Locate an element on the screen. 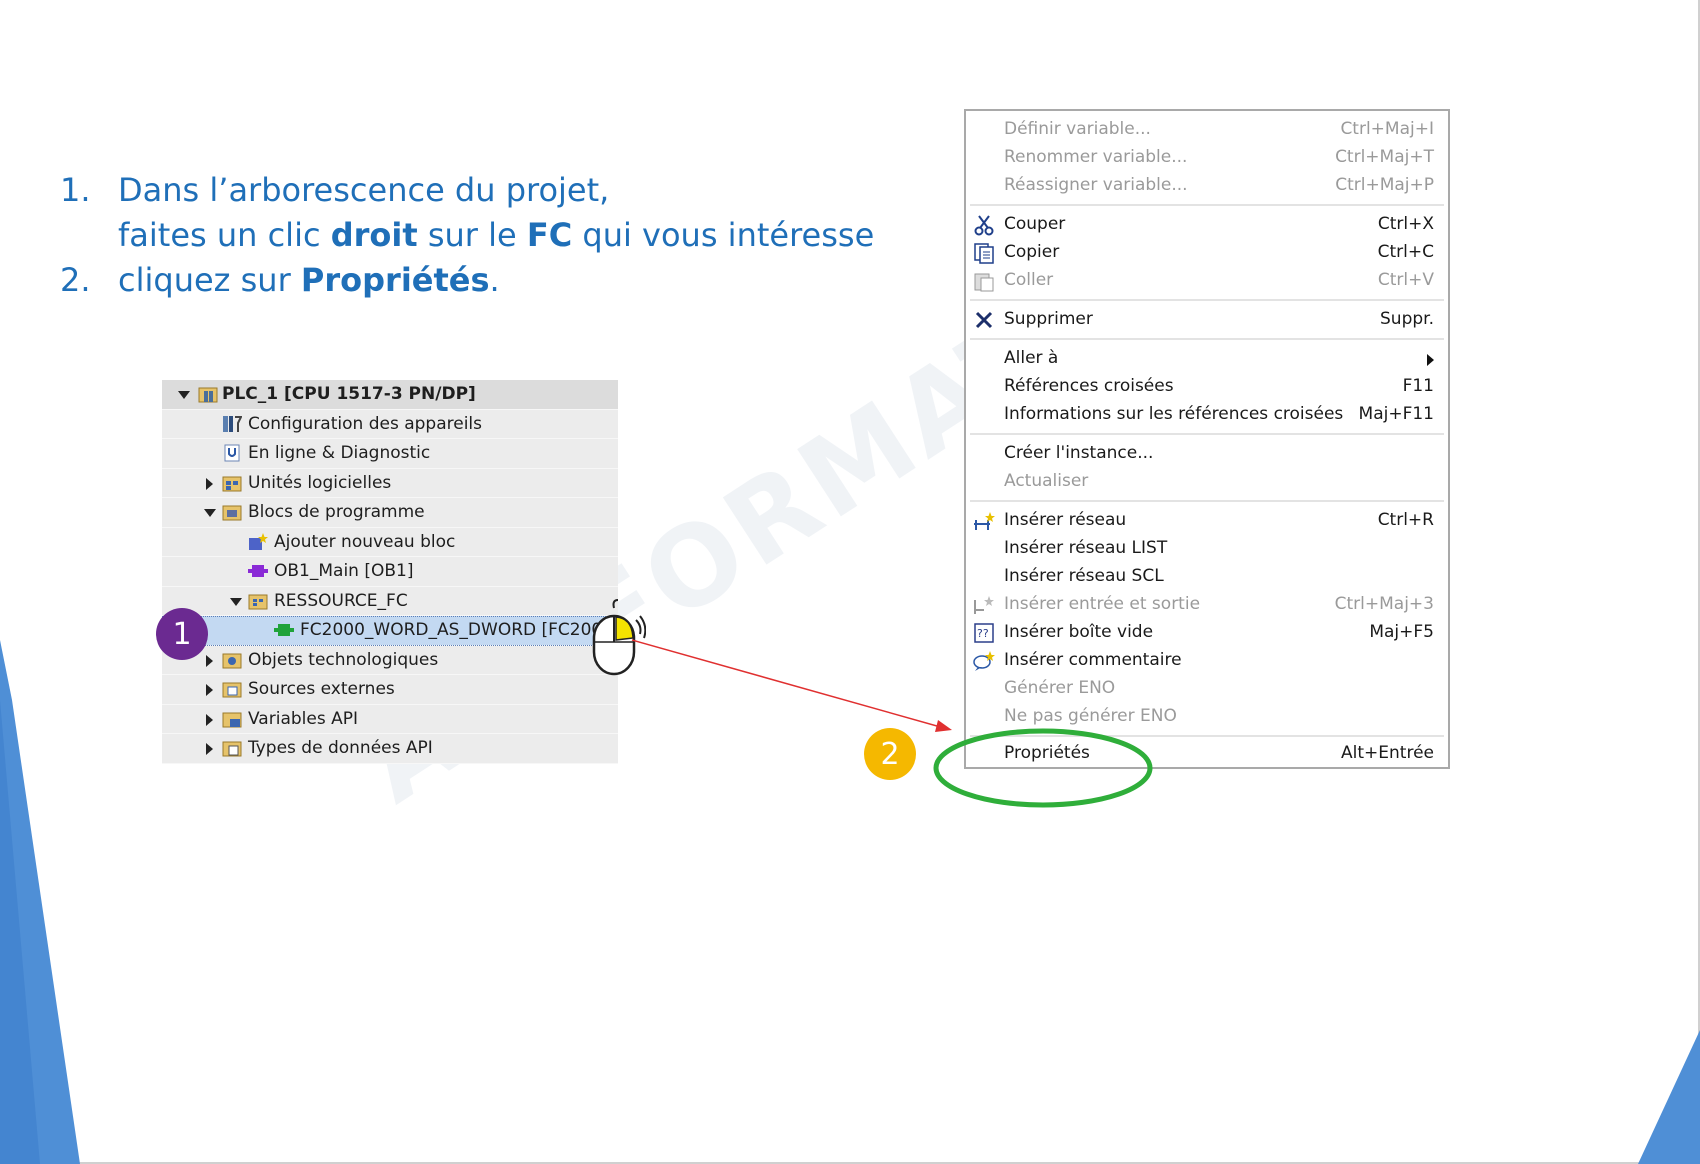 This screenshot has width=1700, height=1164. tree-item-label: Variables API is located at coordinates (303, 718).